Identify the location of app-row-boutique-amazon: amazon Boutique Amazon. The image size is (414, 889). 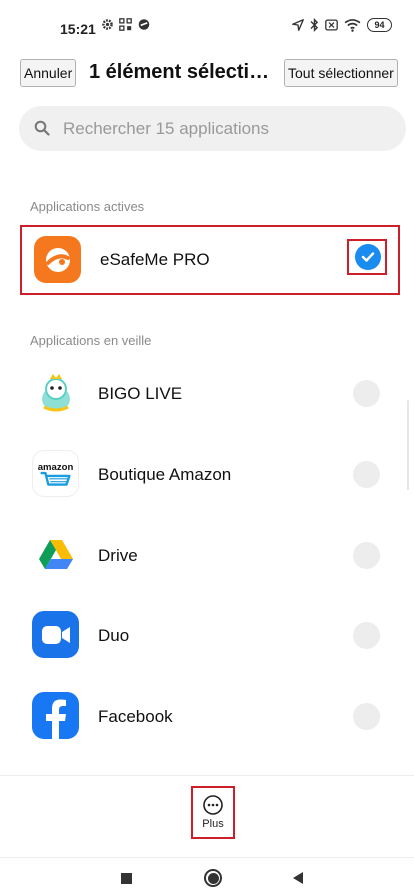
(210, 474).